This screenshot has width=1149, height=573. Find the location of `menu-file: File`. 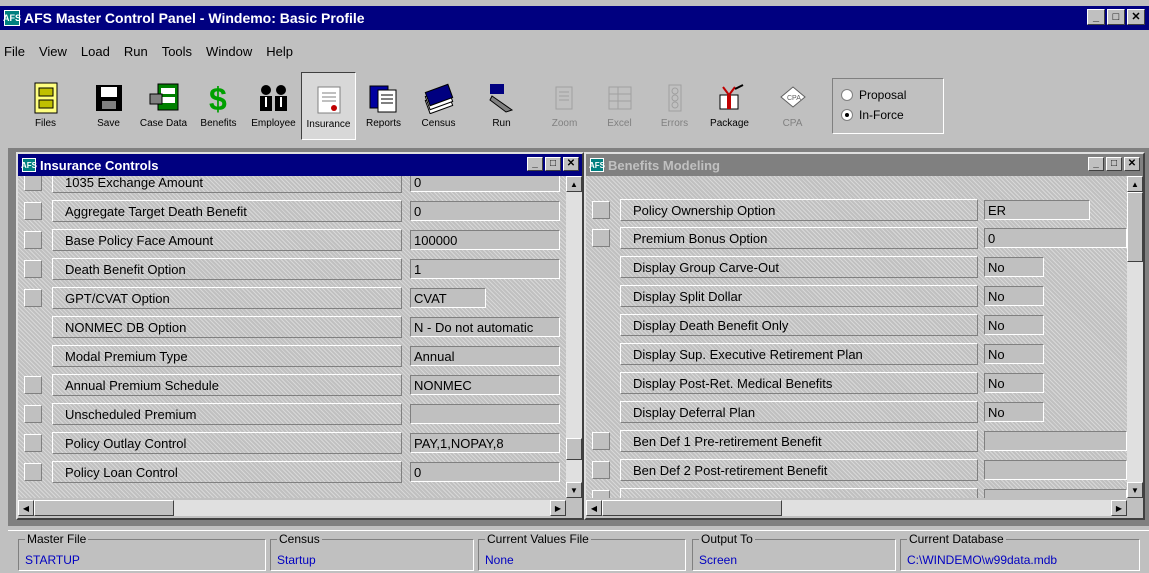

menu-file: File is located at coordinates (14, 54).